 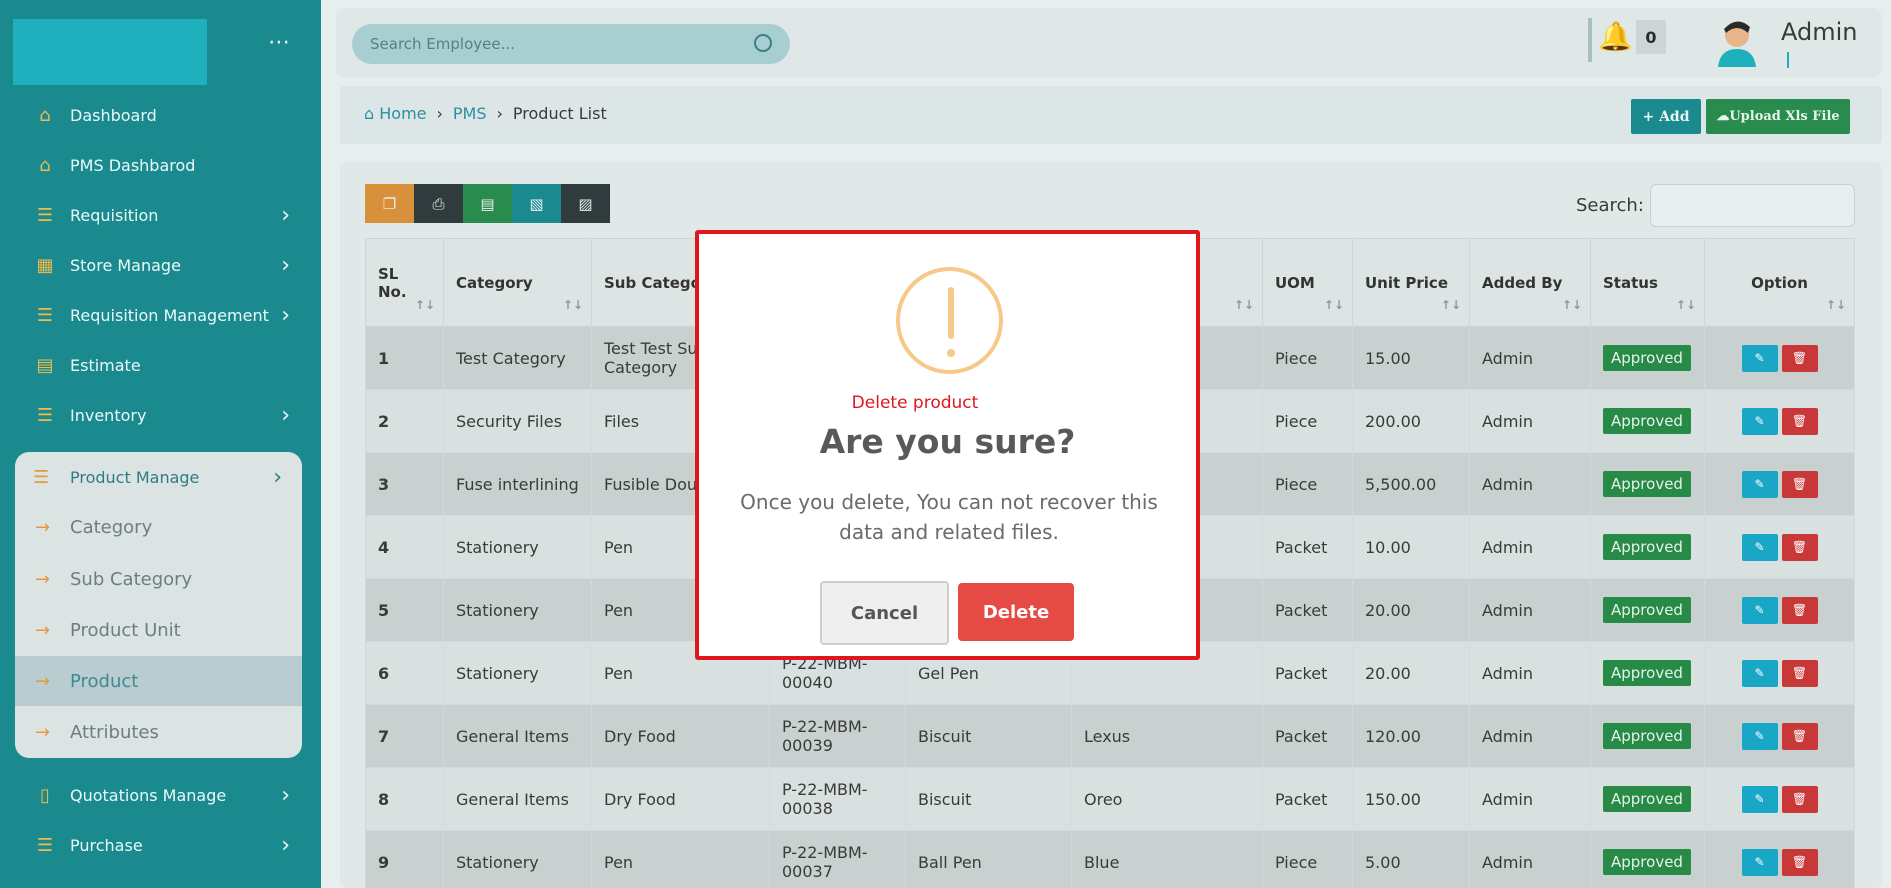 I want to click on delete-button: Delete, so click(x=1016, y=612).